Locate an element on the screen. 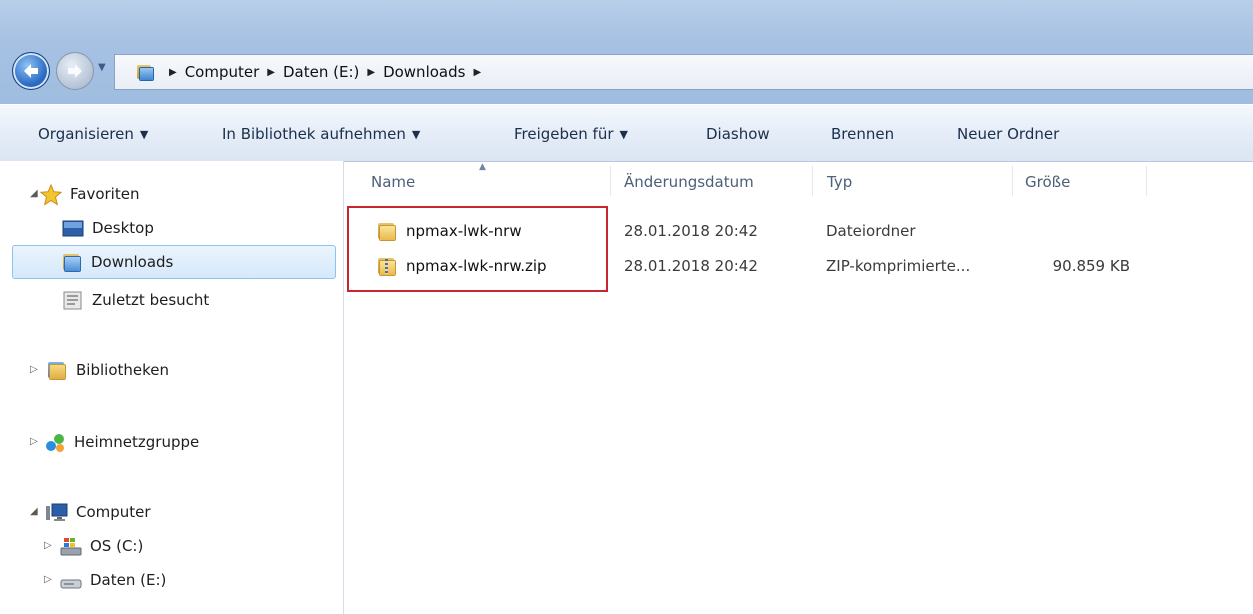 The image size is (1253, 614). organize-menu-button: Organisieren ▼ is located at coordinates (93, 134).